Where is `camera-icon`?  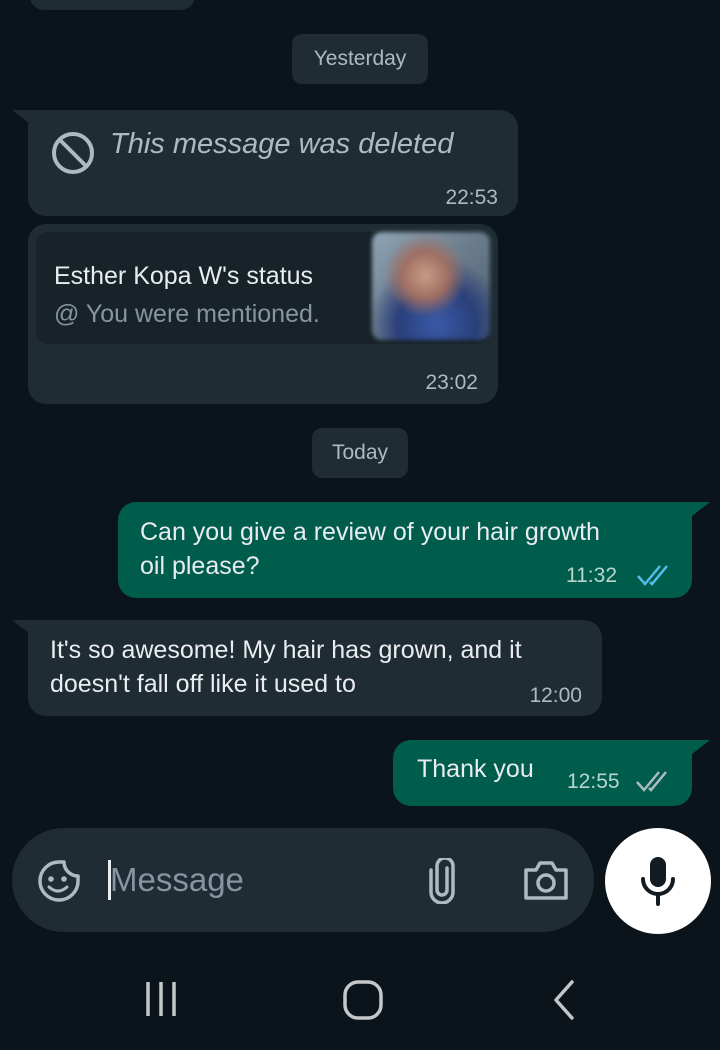
camera-icon is located at coordinates (546, 880).